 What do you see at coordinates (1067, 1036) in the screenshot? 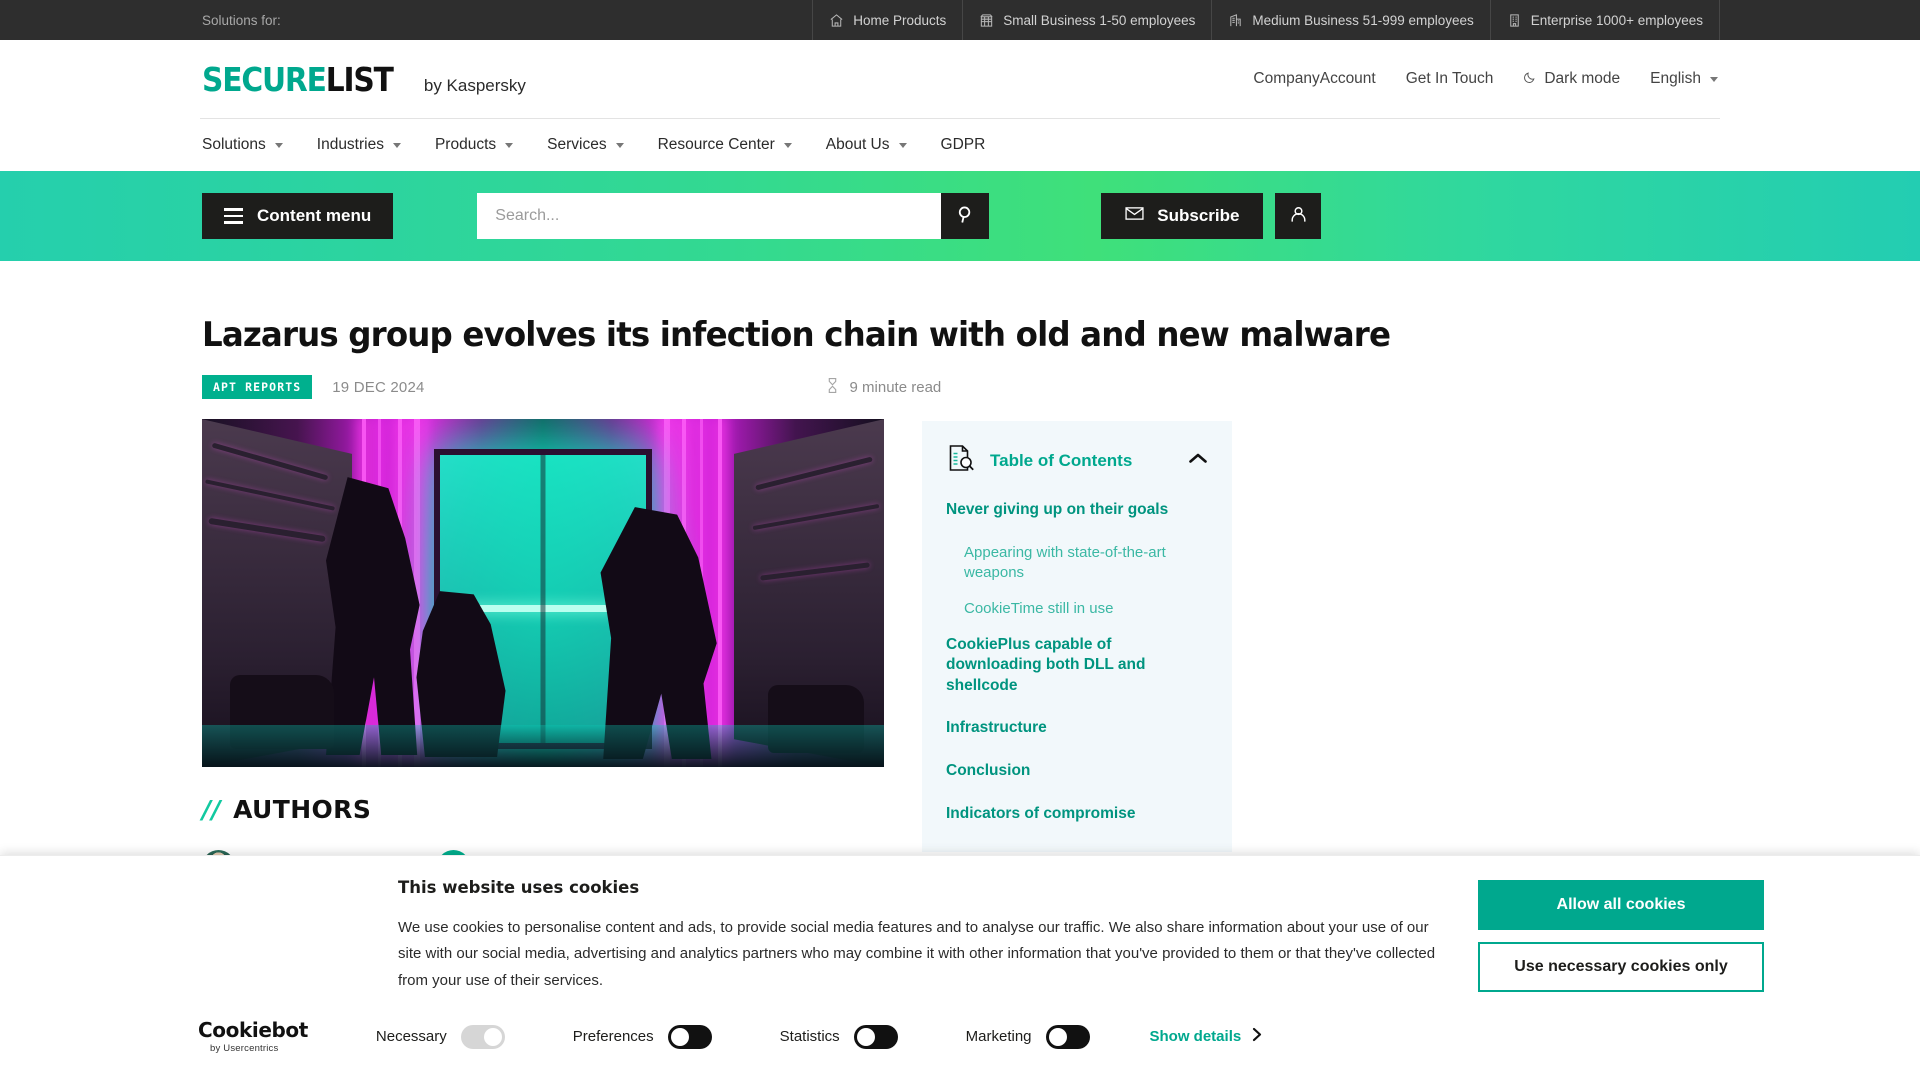
I see `toggle-marketing` at bounding box center [1067, 1036].